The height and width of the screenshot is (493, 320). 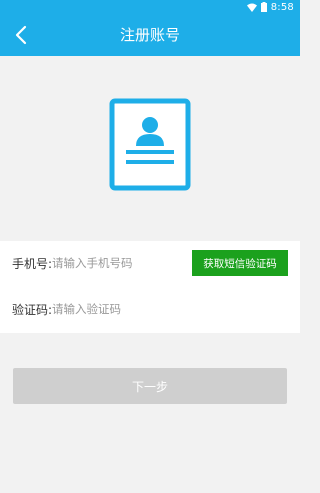 I want to click on page-title: 注册账号, so click(x=149, y=35).